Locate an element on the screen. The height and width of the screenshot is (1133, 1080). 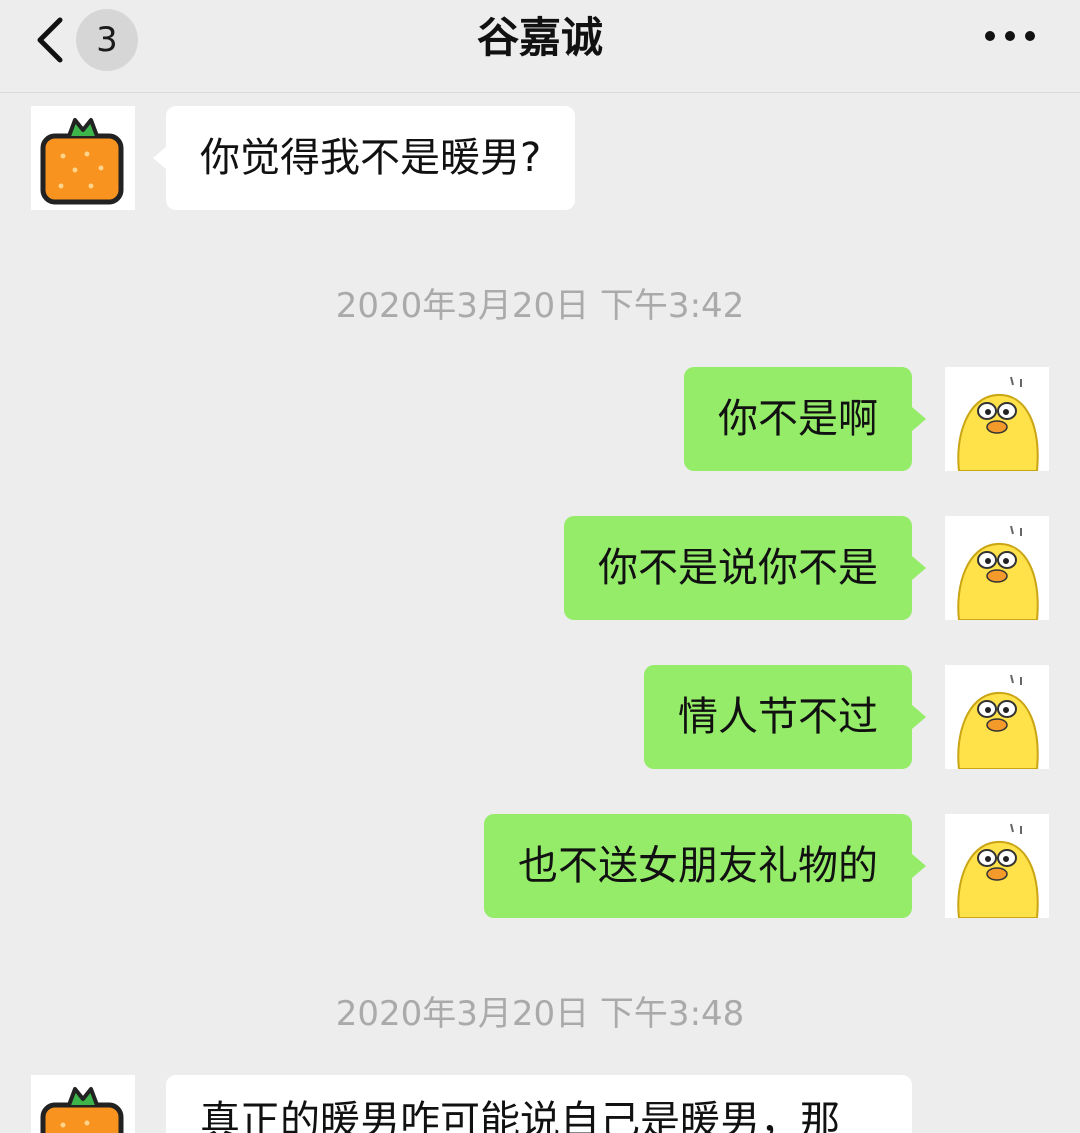
message-timestamp: 2020年3月20日 下午3:42 is located at coordinates (540, 306).